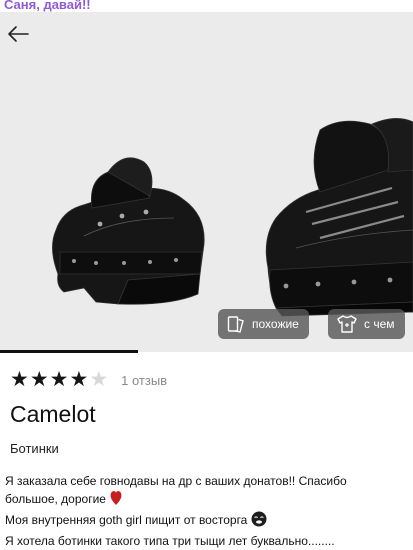 The image size is (413, 550). What do you see at coordinates (235, 324) in the screenshot?
I see `cards-icon` at bounding box center [235, 324].